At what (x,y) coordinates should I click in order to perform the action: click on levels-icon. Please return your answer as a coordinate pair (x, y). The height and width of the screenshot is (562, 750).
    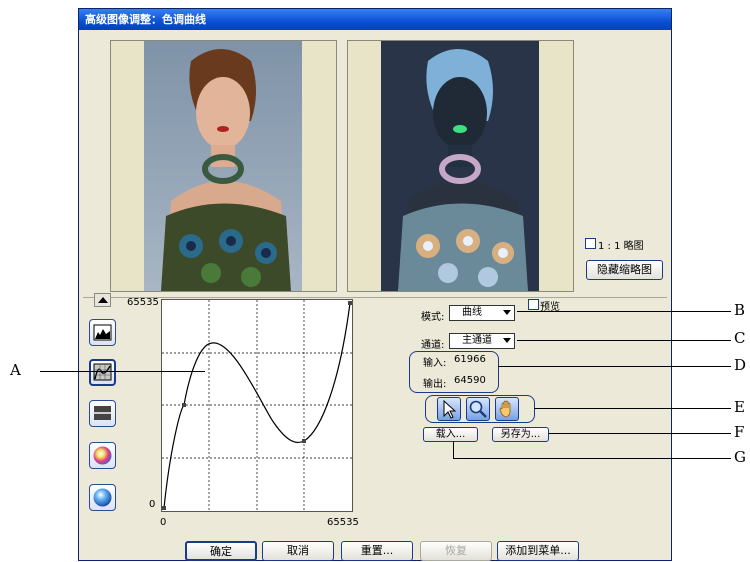
    Looking at the image, I should click on (102, 413).